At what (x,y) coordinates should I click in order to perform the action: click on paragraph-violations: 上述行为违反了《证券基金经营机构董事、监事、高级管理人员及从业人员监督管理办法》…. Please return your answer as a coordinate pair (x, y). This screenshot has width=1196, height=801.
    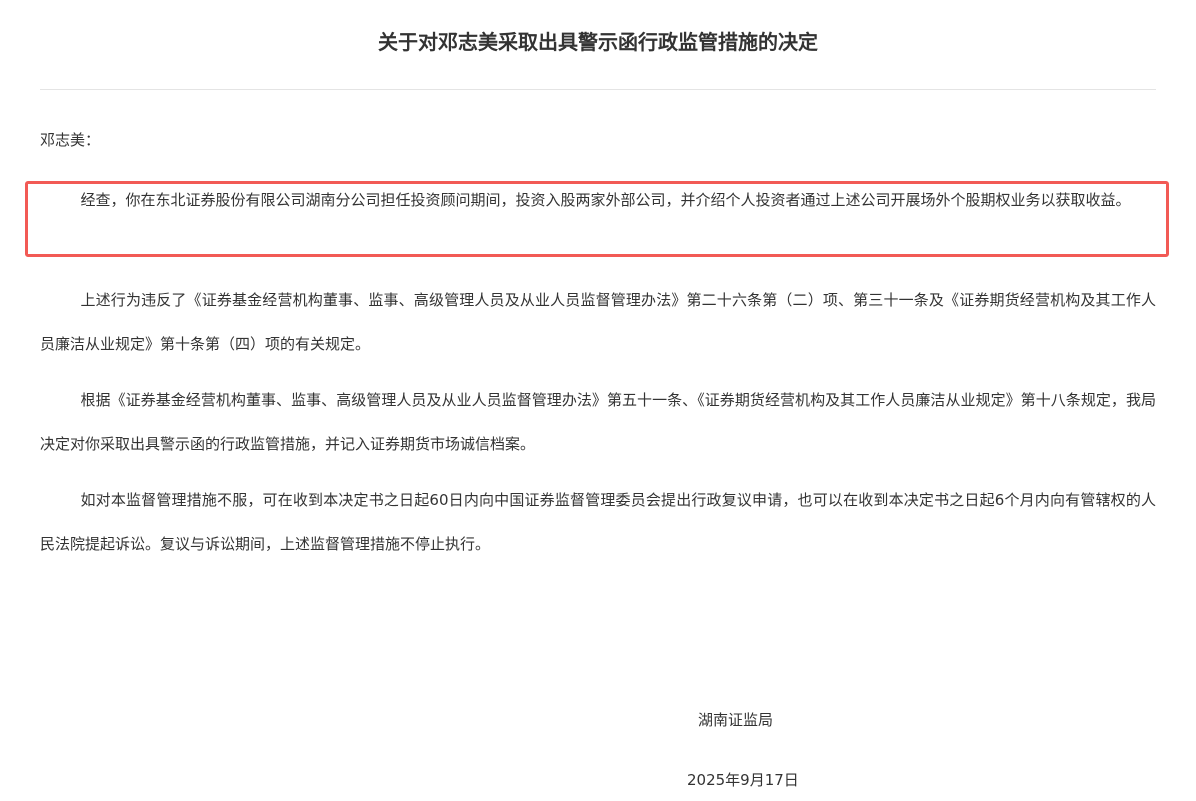
    Looking at the image, I should click on (598, 322).